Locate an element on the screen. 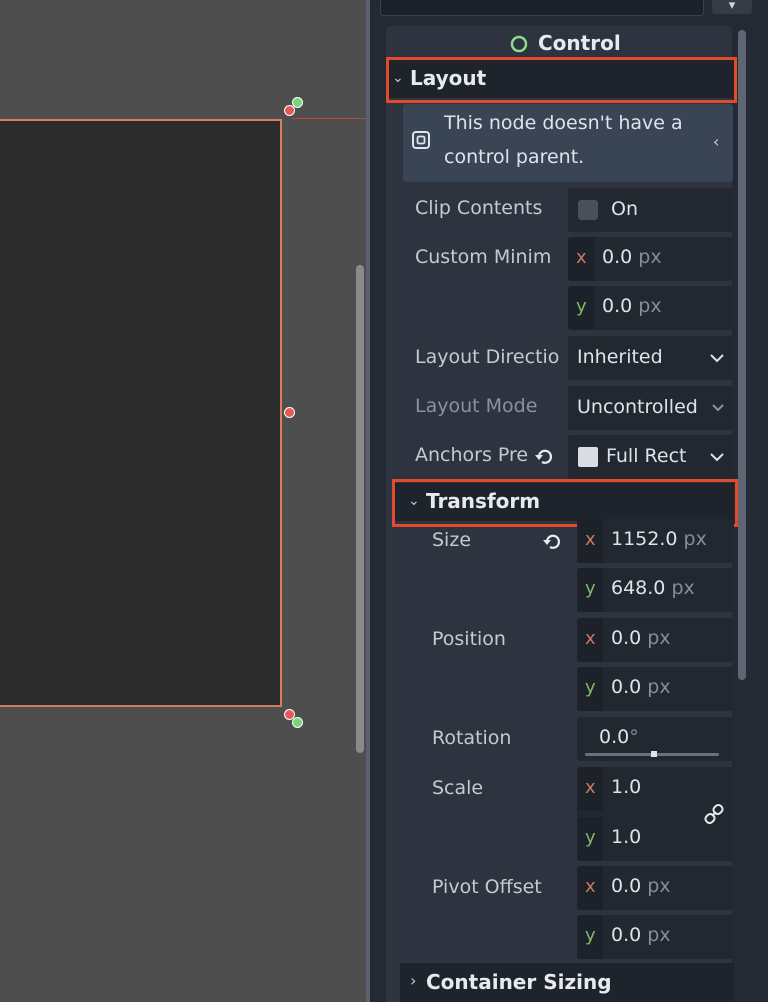 The image size is (768, 1002). inspector-options-button: ▾ is located at coordinates (732, 7).